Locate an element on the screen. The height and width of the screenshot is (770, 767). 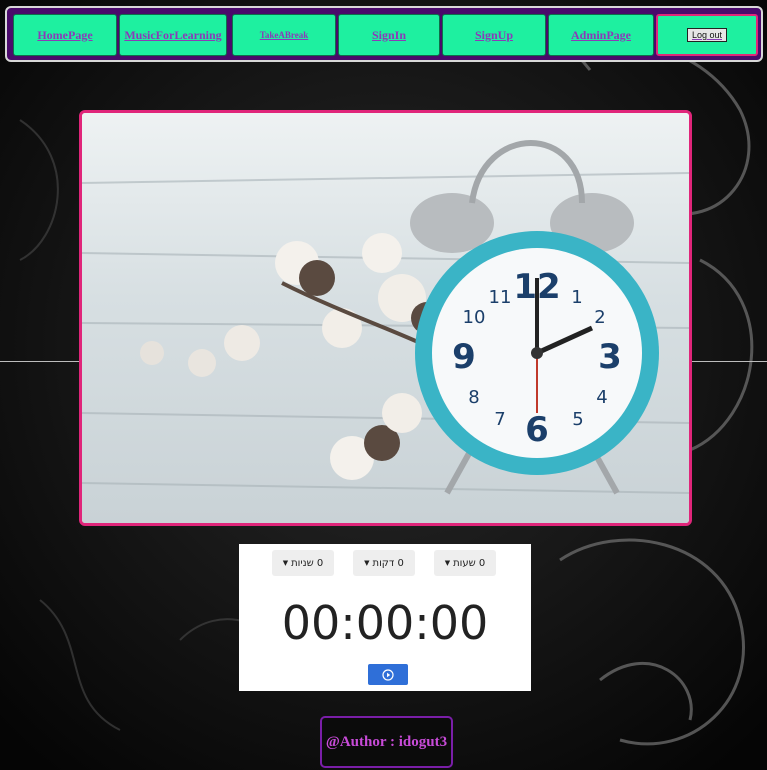
seconds-select-label: 0 שניות is located at coordinates (307, 563).